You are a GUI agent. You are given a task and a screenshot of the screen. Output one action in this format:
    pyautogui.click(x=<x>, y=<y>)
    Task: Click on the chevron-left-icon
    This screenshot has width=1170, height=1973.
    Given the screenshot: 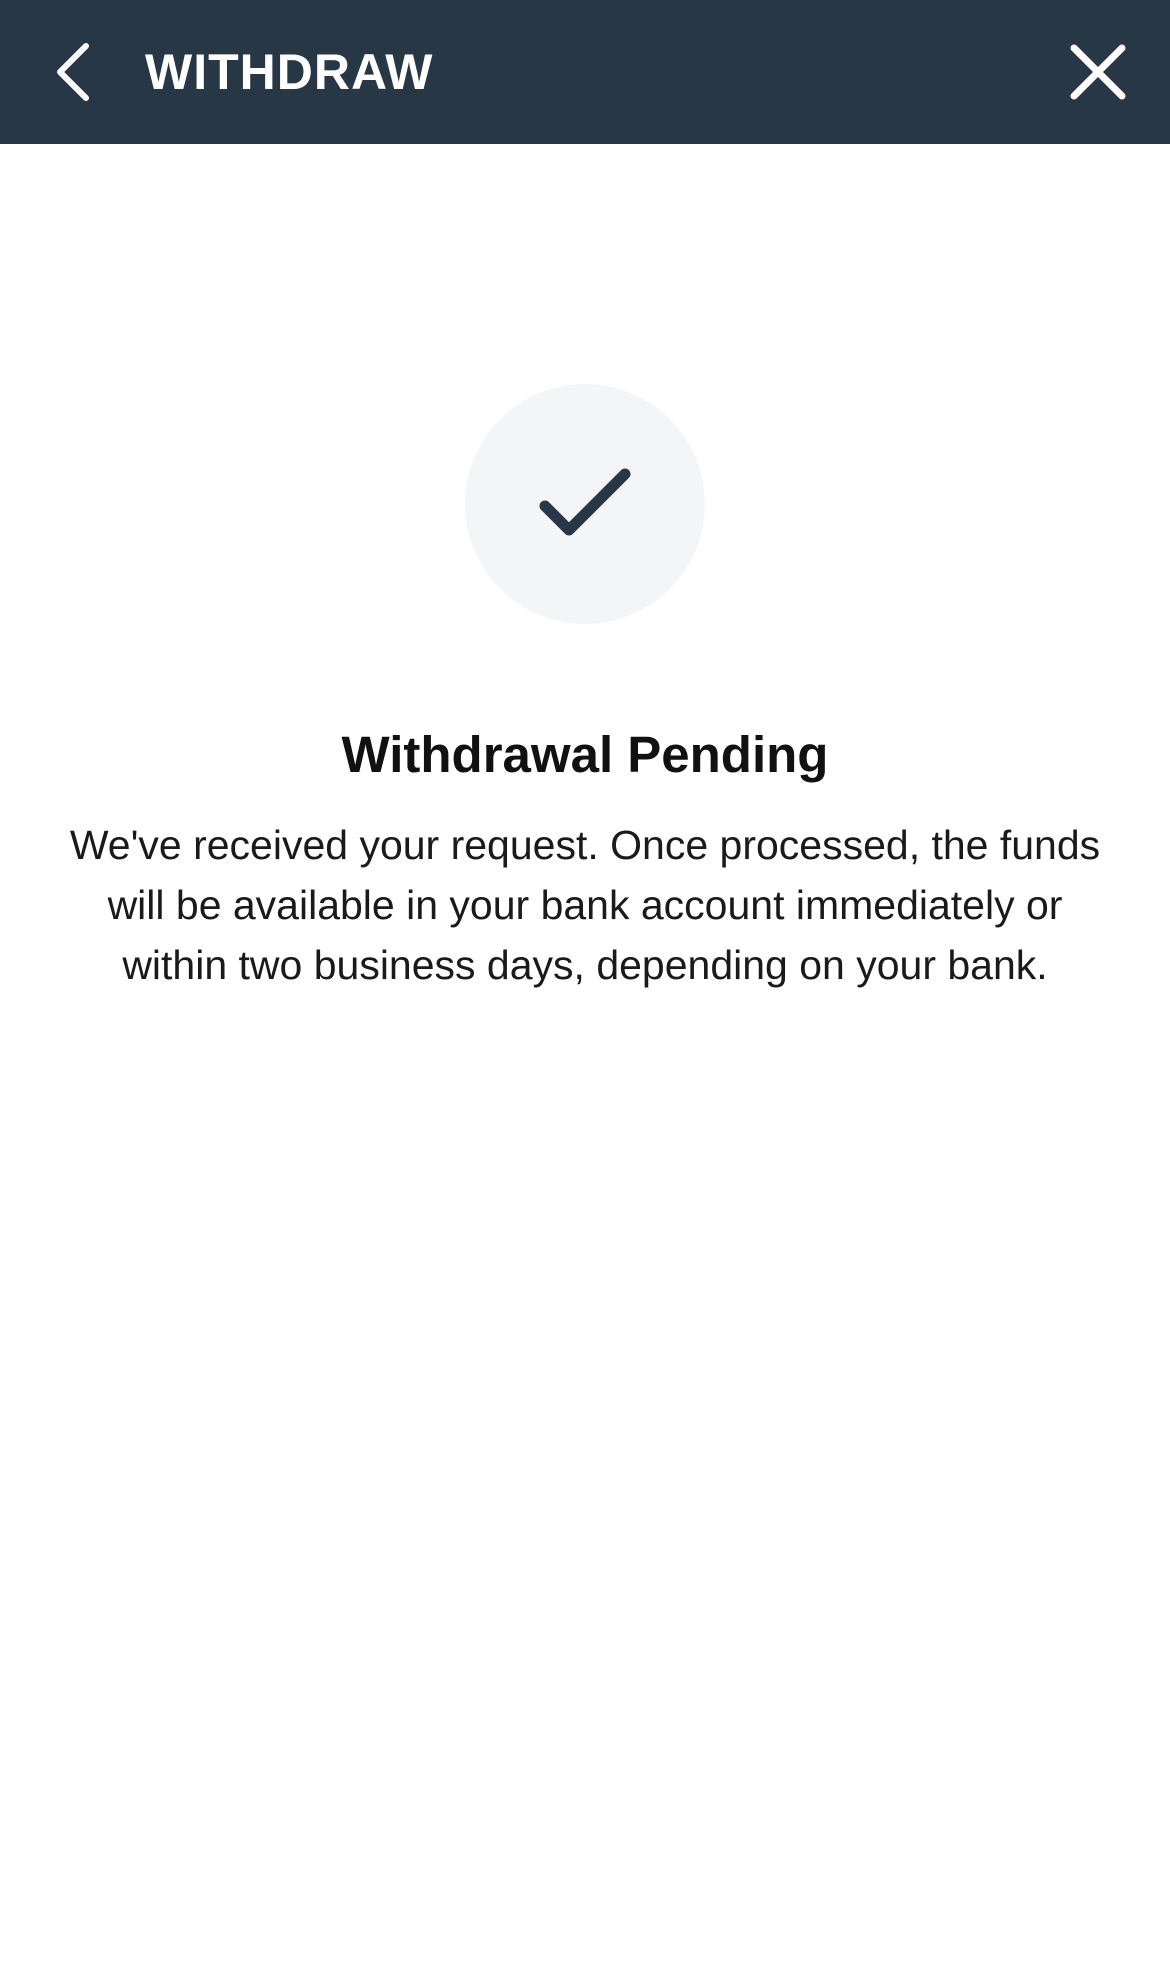 What is the action you would take?
    pyautogui.click(x=73, y=72)
    